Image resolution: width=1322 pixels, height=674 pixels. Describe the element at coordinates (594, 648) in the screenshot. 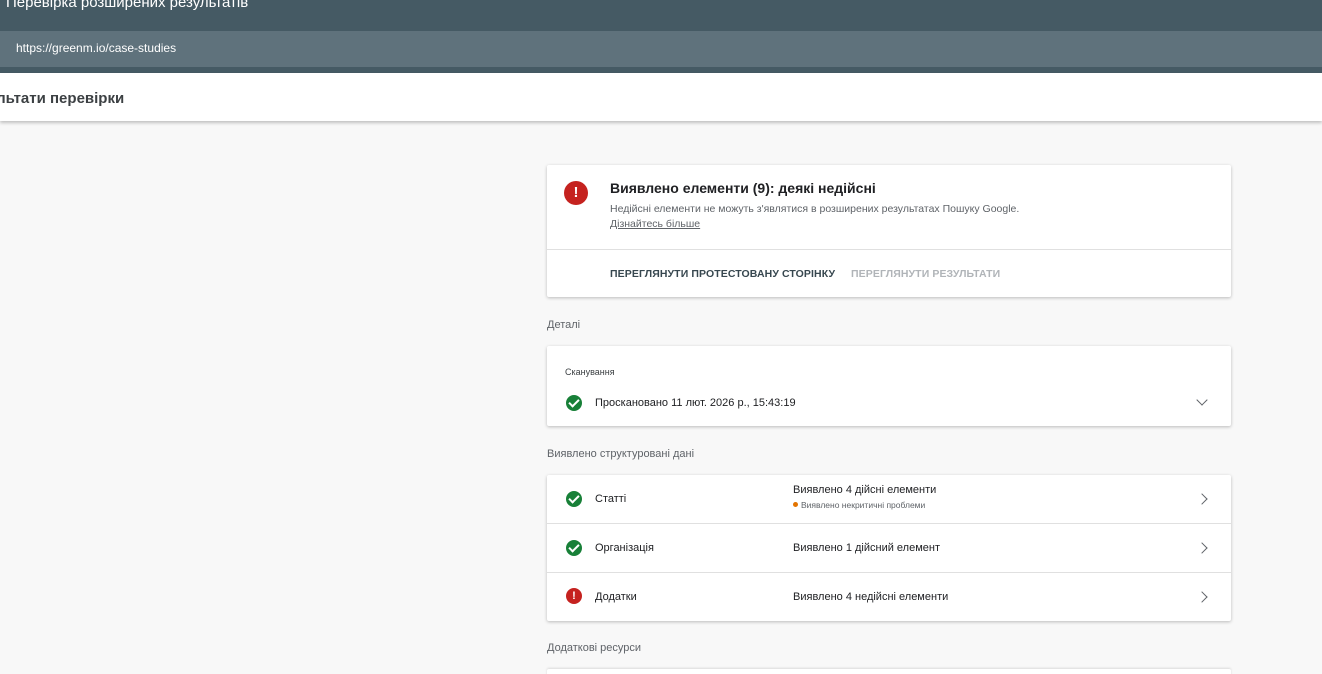

I see `resources-section-label: Додаткові ресурси` at that location.